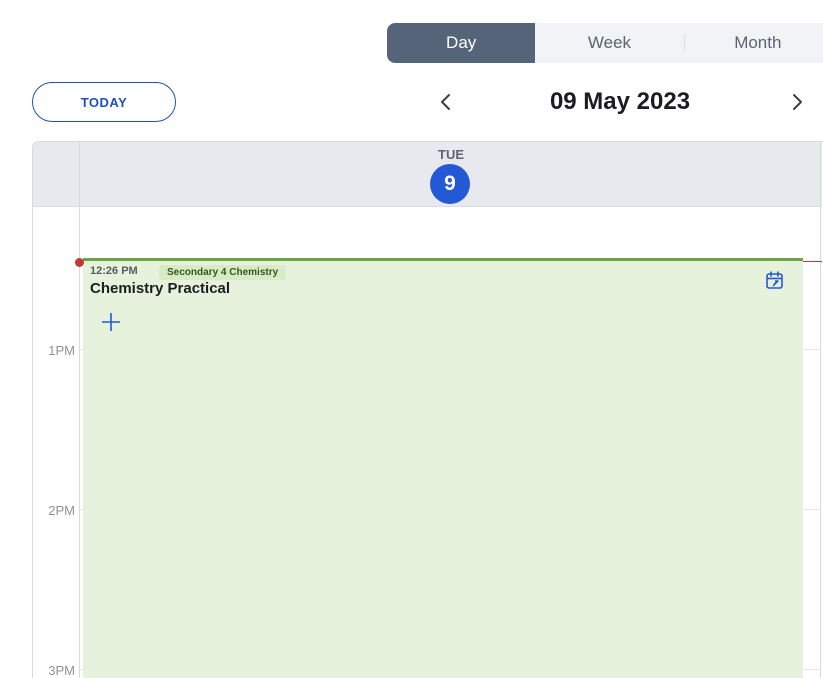 The height and width of the screenshot is (678, 823). Describe the element at coordinates (61, 350) in the screenshot. I see `hour-label-1pm: 1PM` at that location.